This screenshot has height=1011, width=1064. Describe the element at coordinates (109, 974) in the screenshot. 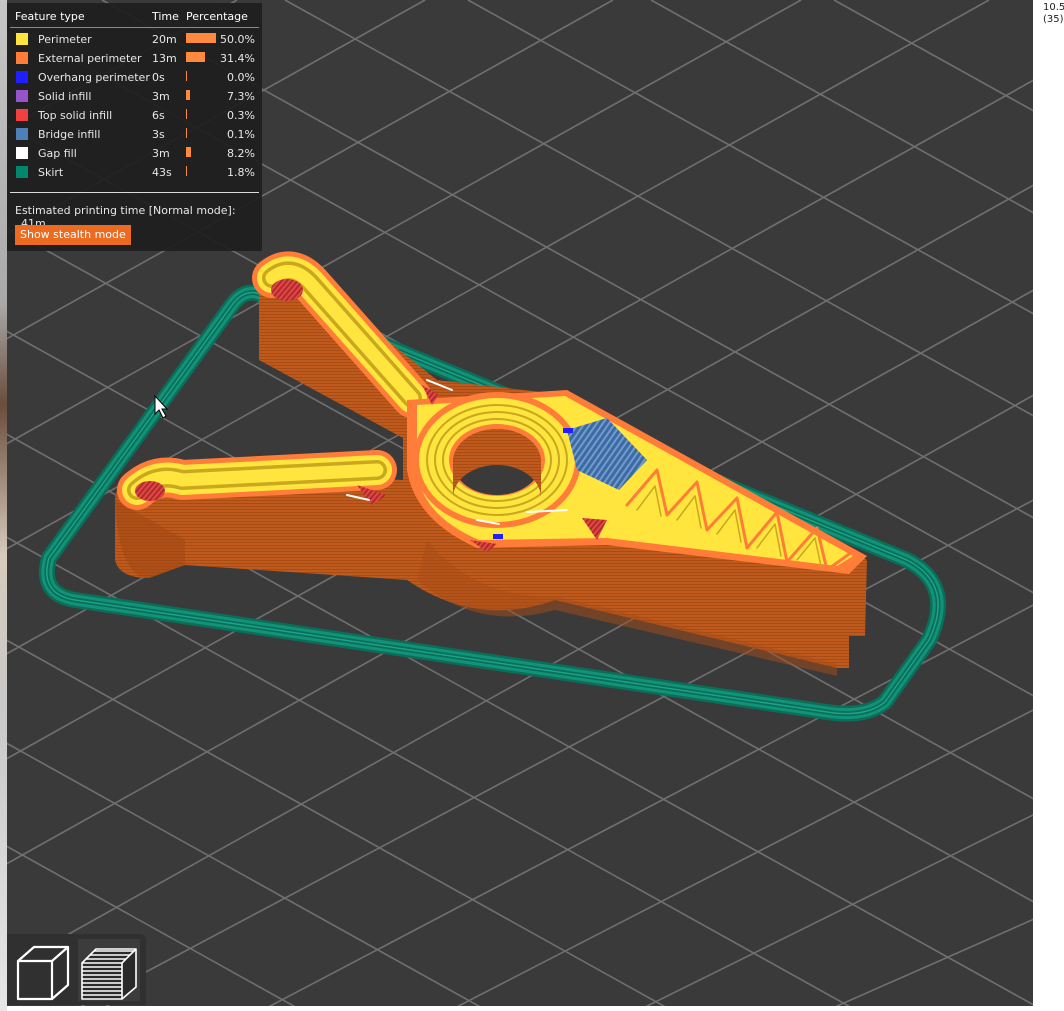

I see `layers-icon` at that location.